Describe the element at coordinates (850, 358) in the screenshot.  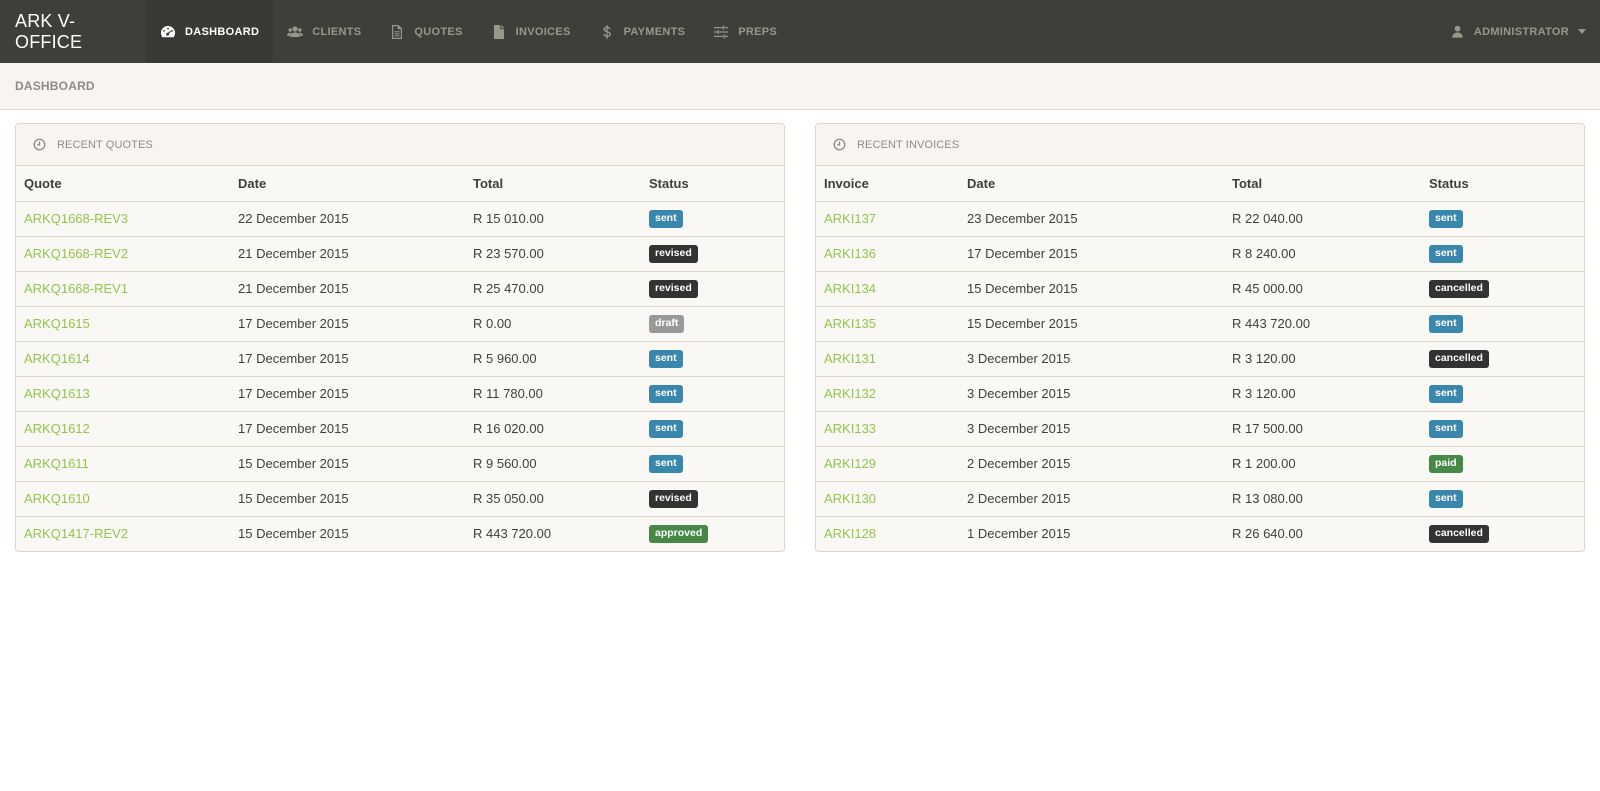
I see `invoice-link: ARKI131` at that location.